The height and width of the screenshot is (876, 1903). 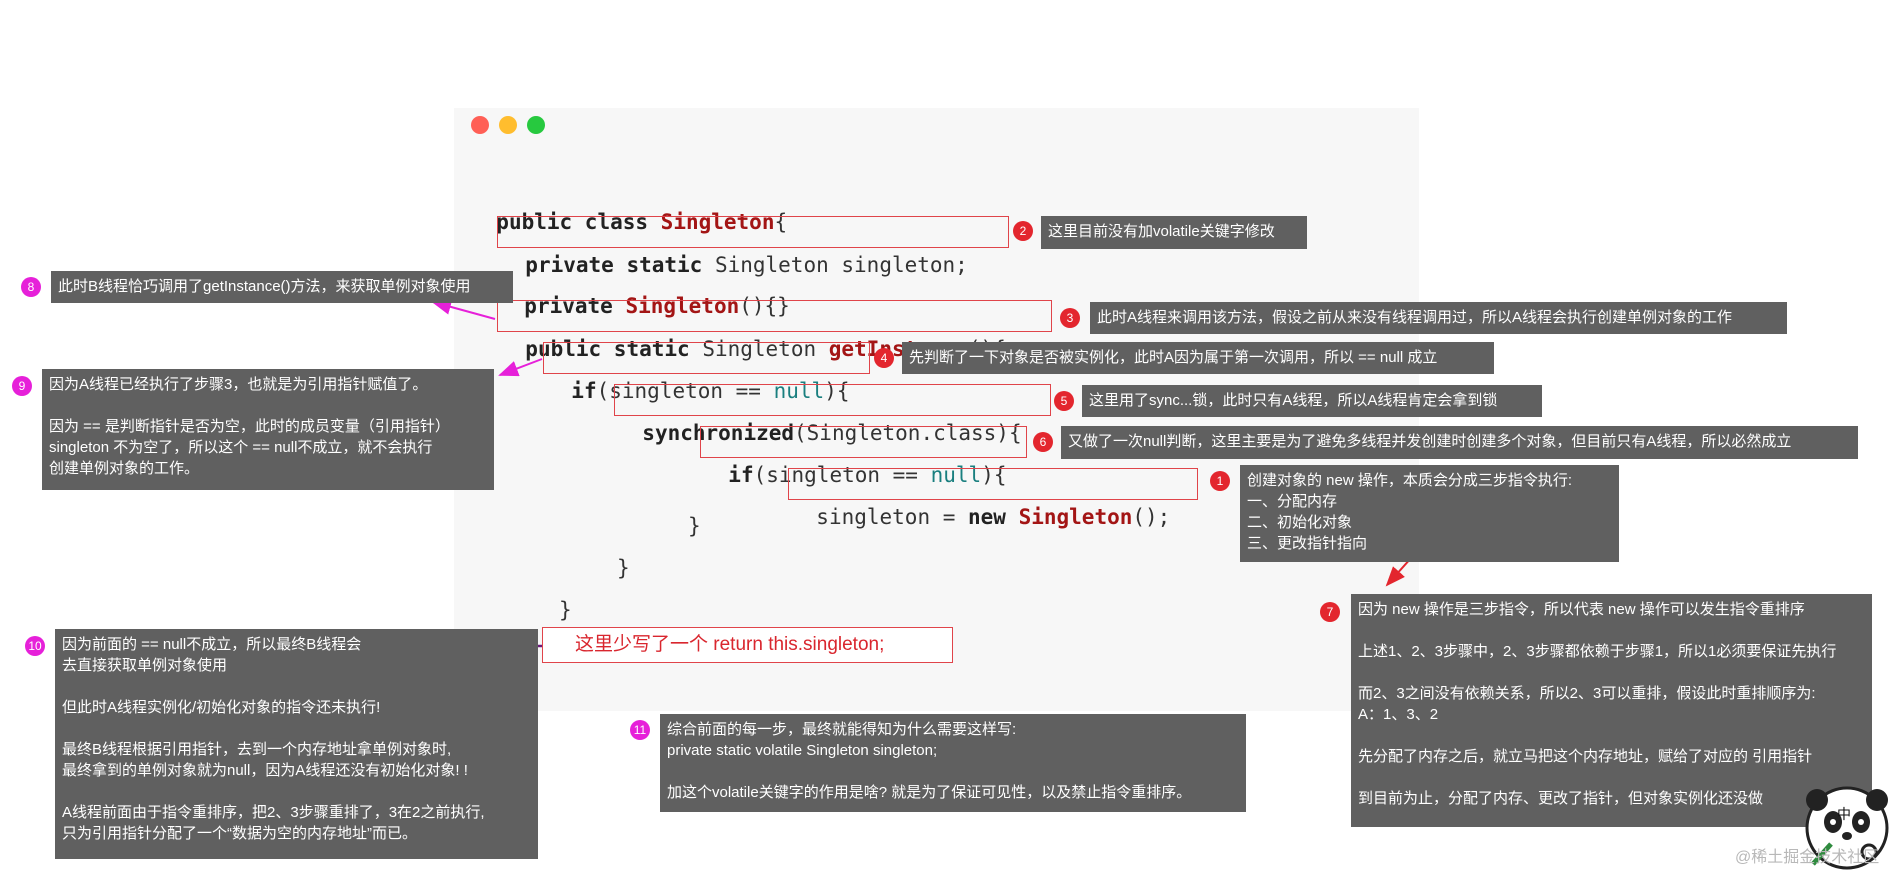 I want to click on badge-6: 6, so click(x=1043, y=442).